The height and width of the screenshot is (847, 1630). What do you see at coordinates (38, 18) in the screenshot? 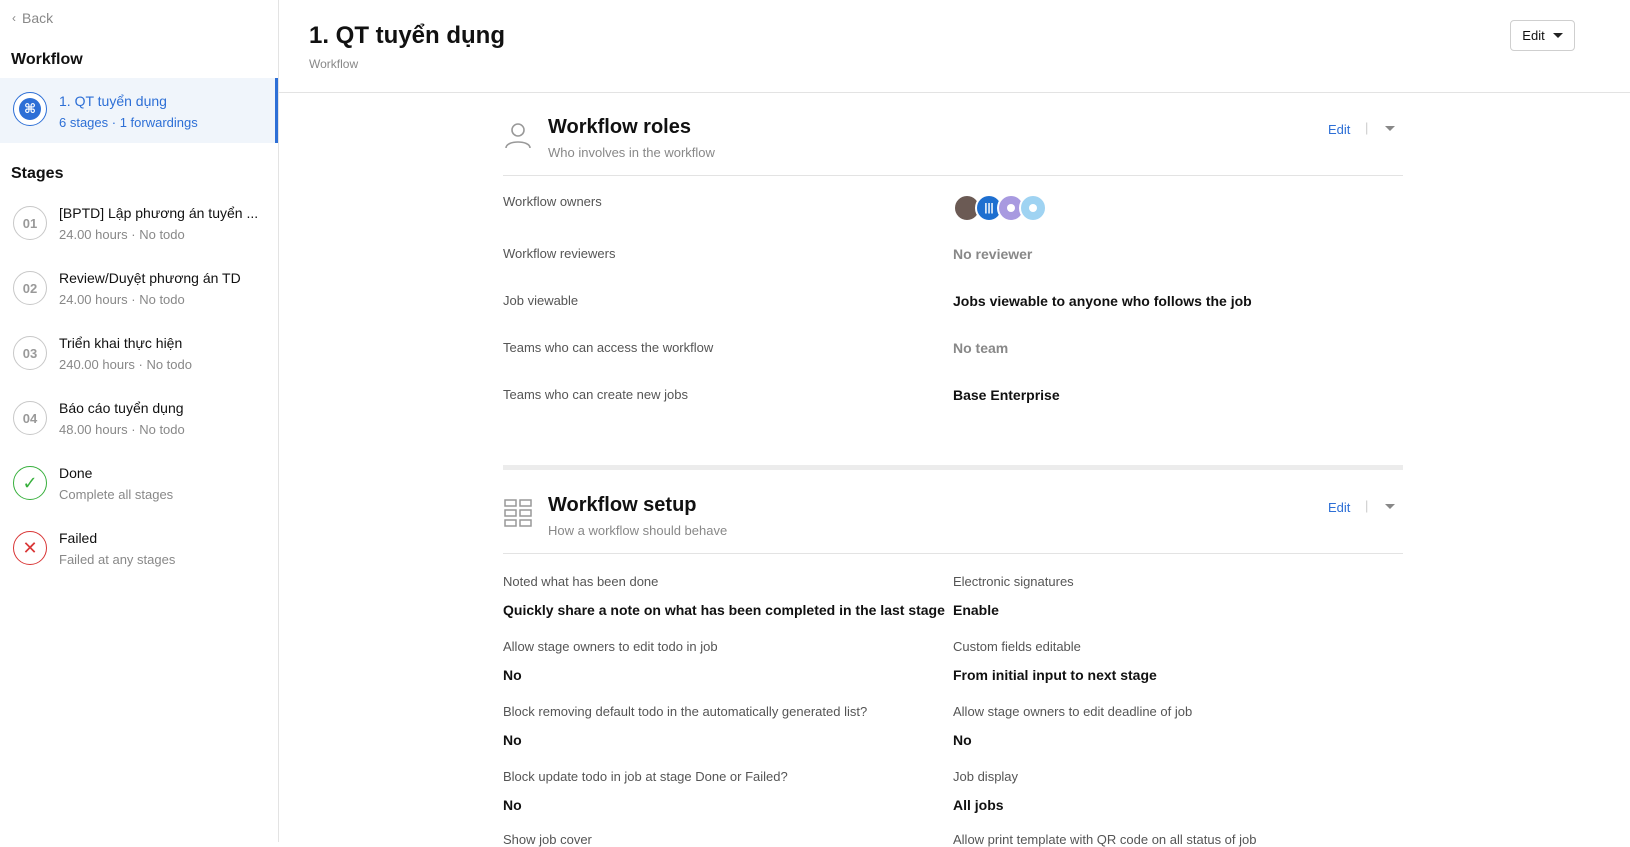
I see `back-label: Back` at bounding box center [38, 18].